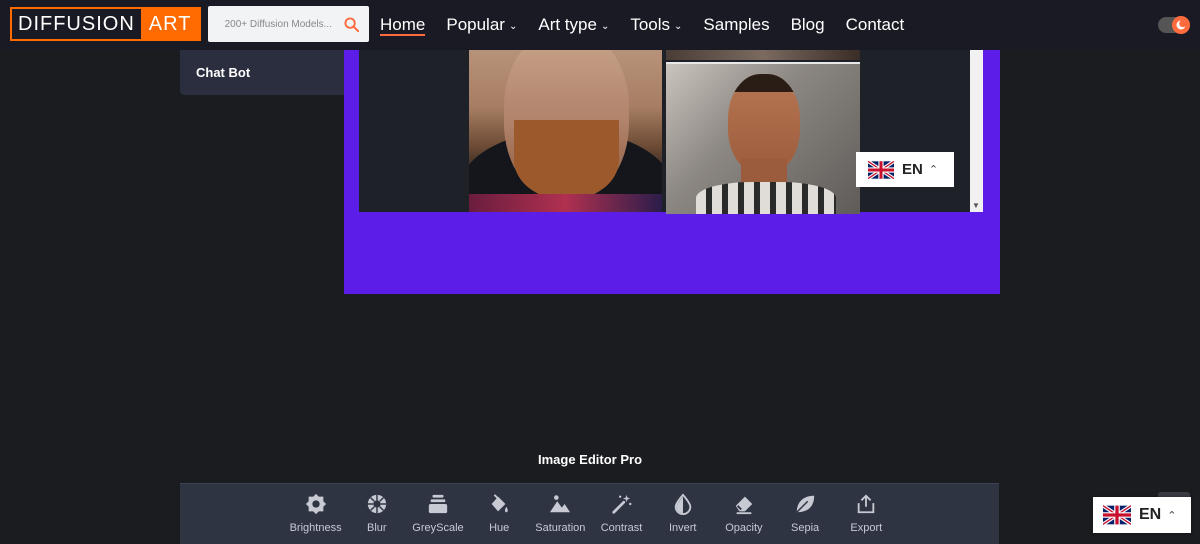 This screenshot has height=544, width=1200. I want to click on nav-tools: Tools ⌄, so click(656, 25).